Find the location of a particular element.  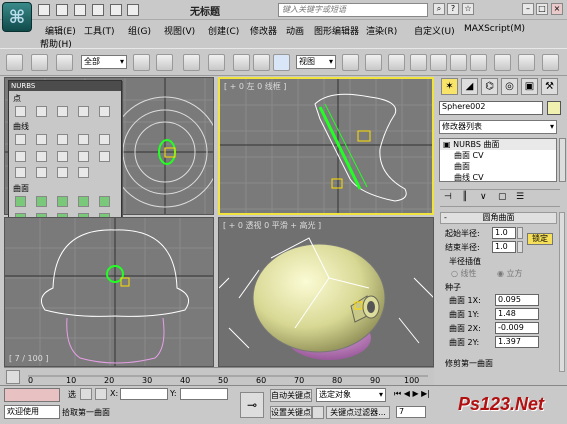

hold-icon is located at coordinates (133, 10).